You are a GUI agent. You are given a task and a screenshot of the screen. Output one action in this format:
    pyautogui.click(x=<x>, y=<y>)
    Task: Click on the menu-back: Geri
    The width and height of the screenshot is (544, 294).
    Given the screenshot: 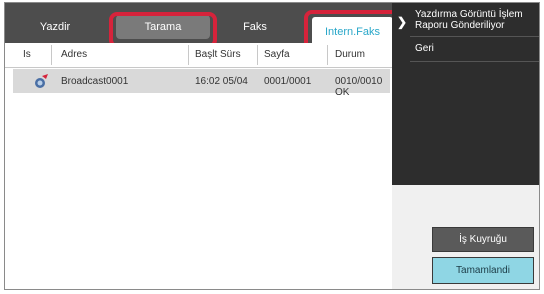 What is the action you would take?
    pyautogui.click(x=424, y=48)
    